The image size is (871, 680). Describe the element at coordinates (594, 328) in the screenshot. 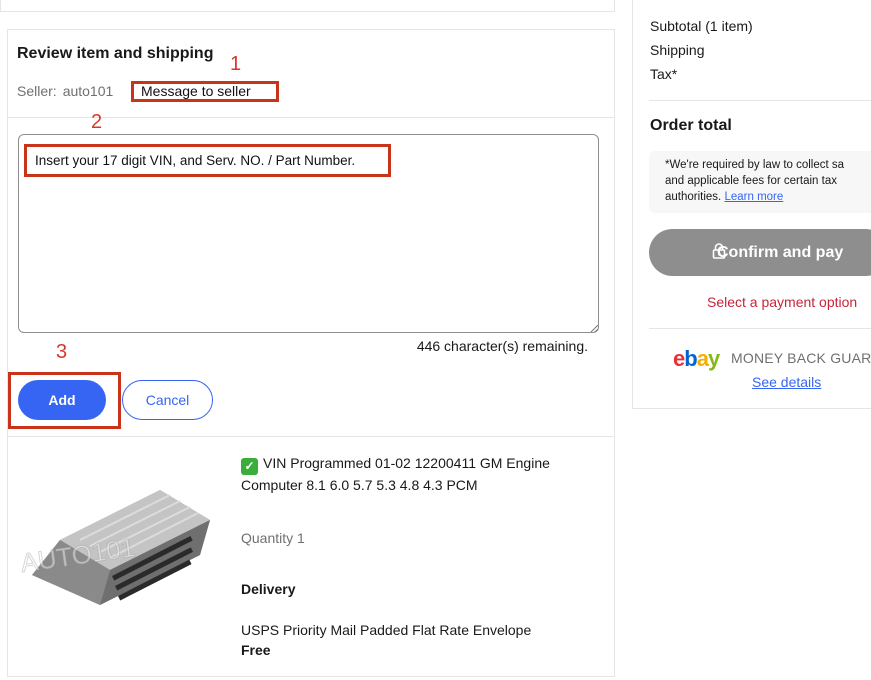

I see `resize-grip-icon` at that location.